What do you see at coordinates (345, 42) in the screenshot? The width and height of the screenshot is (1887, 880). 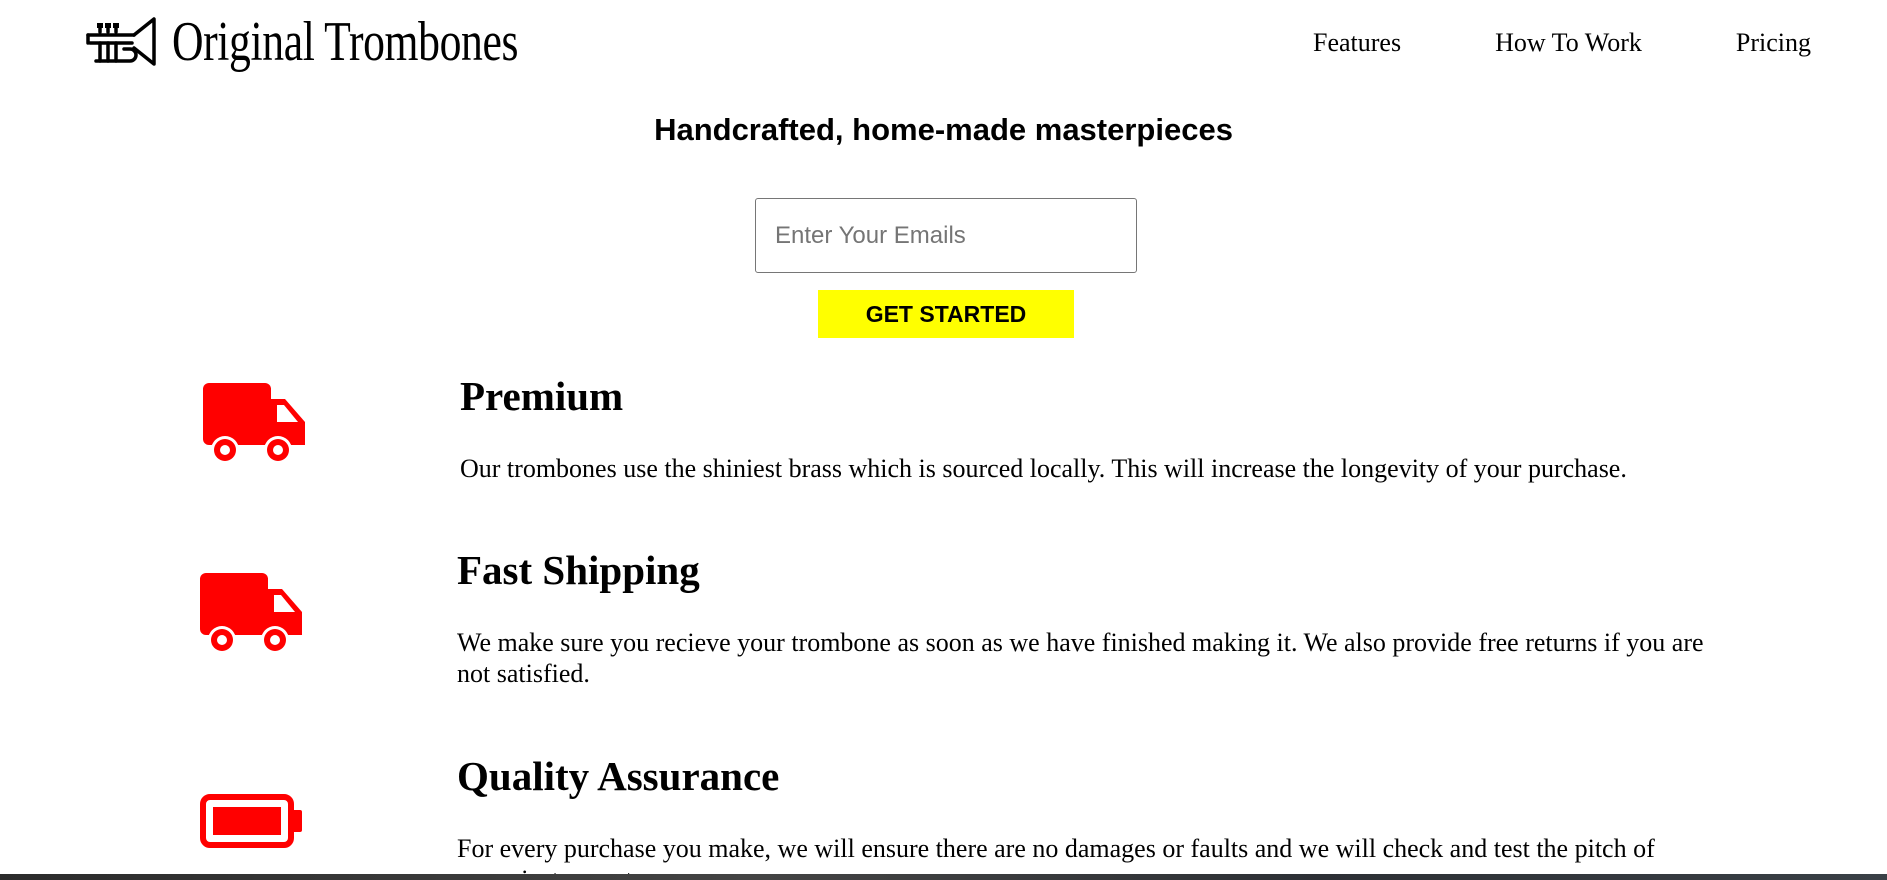 I see `brand-name: Original Trombones` at bounding box center [345, 42].